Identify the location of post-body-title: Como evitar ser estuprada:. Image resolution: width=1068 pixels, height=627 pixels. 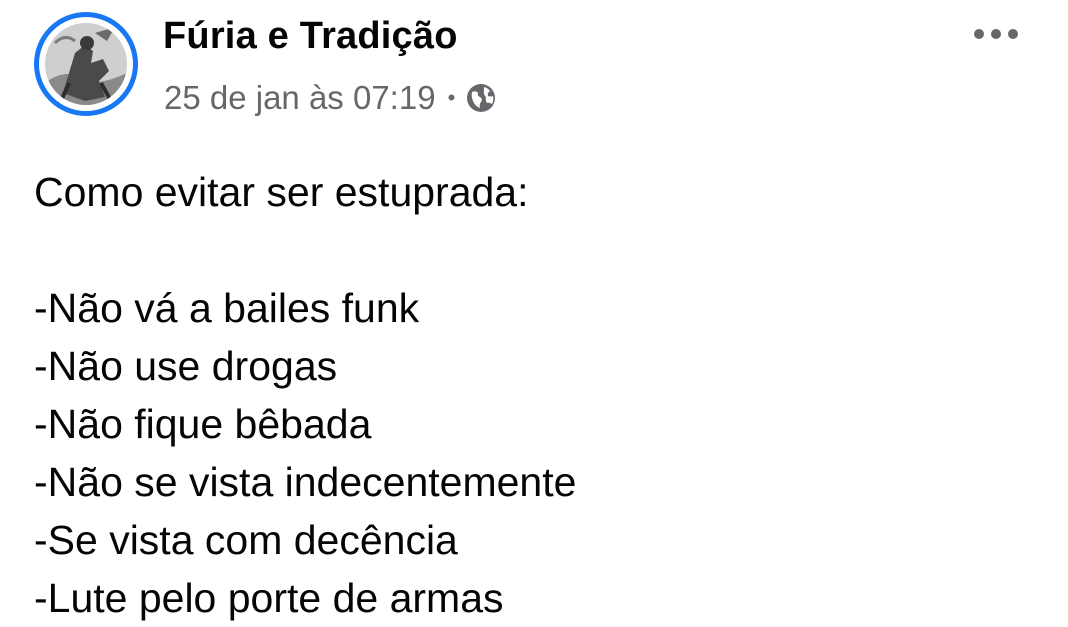
(281, 192).